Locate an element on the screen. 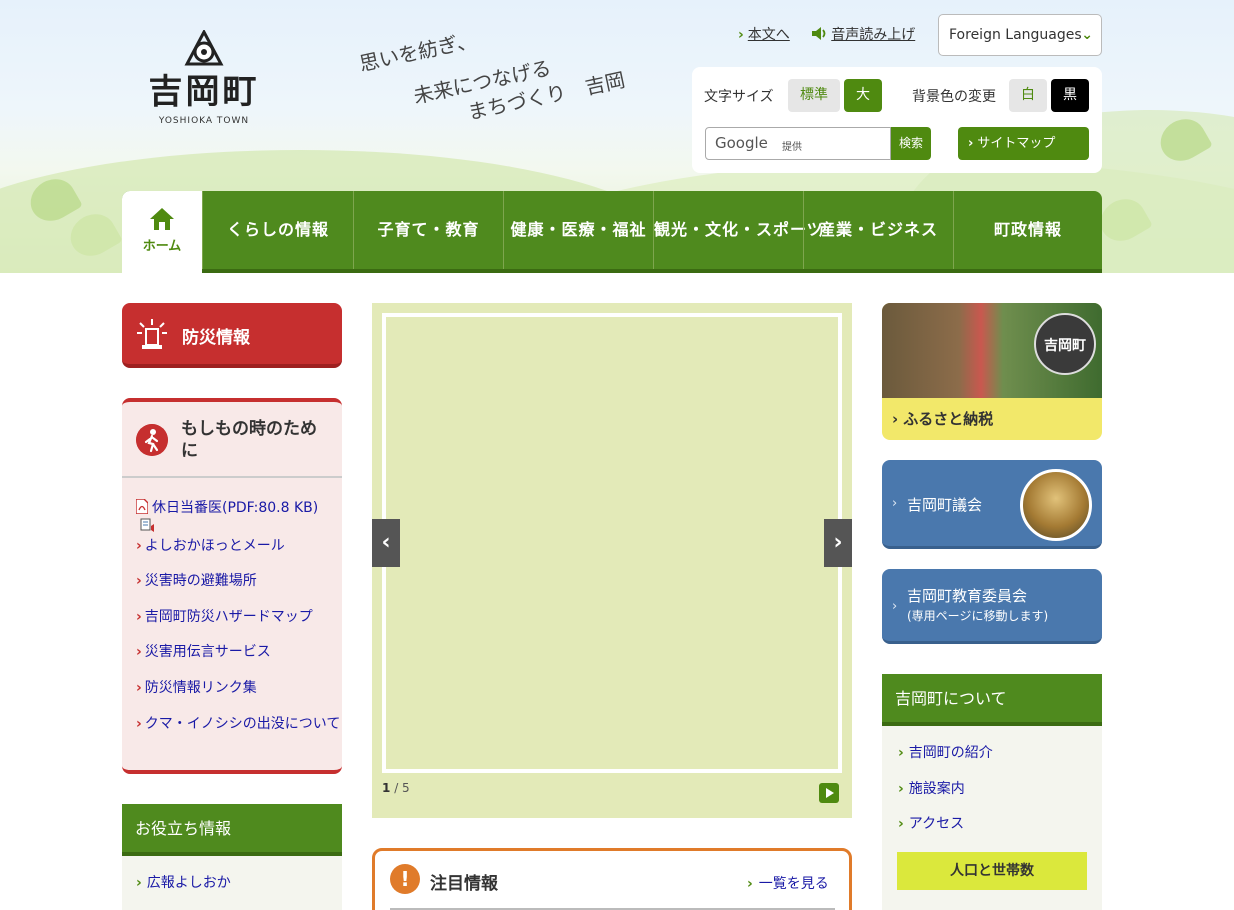 Image resolution: width=1234 pixels, height=910 pixels. board-of-education-label: 吉岡町教育委員会 is located at coordinates (967, 596).